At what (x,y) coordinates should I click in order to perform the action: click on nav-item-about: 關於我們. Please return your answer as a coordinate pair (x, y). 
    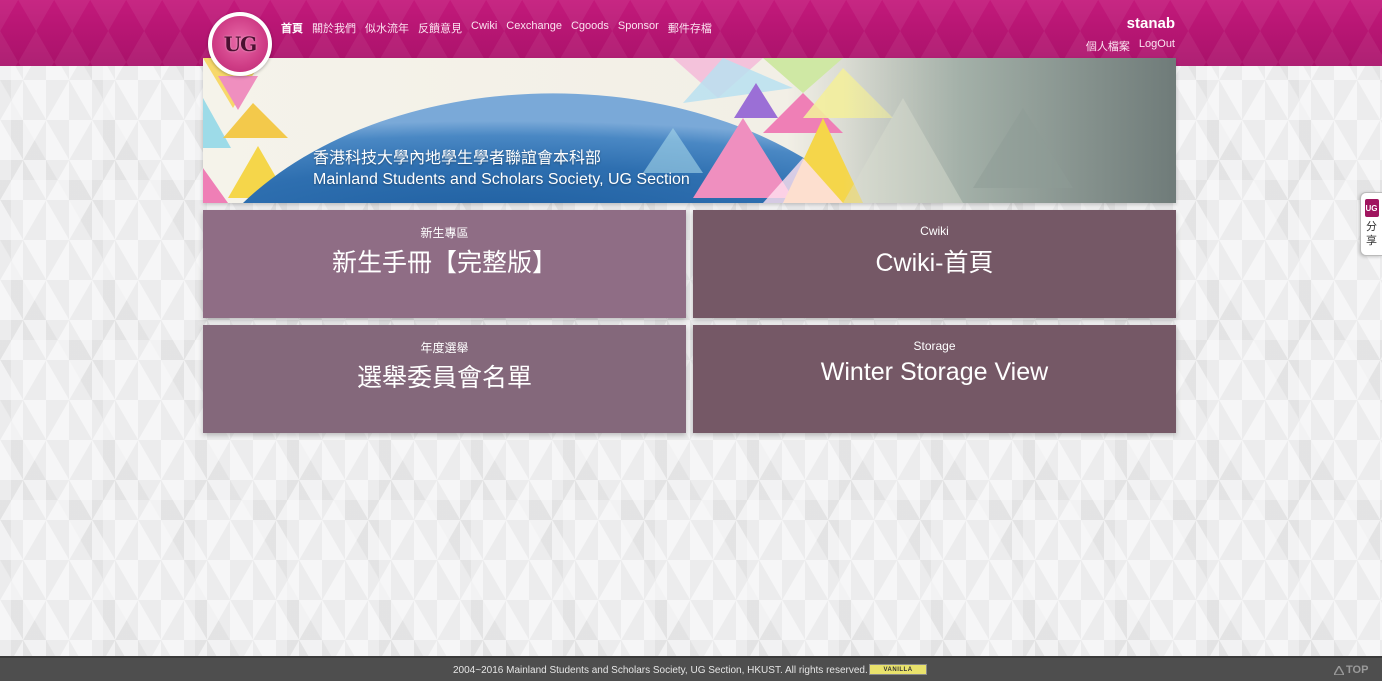
    Looking at the image, I should click on (334, 28).